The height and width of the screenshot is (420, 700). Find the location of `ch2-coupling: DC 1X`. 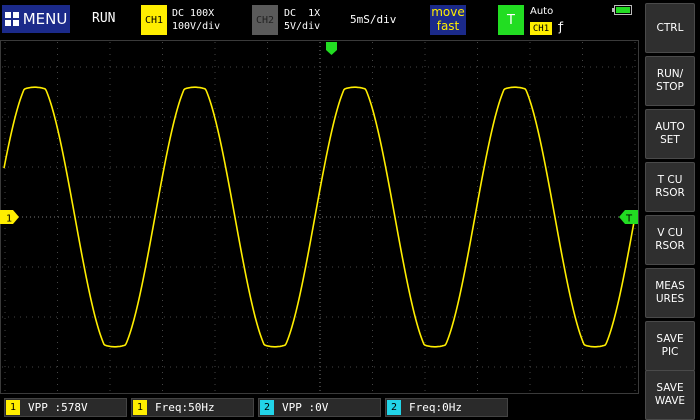

ch2-coupling: DC 1X is located at coordinates (302, 13).